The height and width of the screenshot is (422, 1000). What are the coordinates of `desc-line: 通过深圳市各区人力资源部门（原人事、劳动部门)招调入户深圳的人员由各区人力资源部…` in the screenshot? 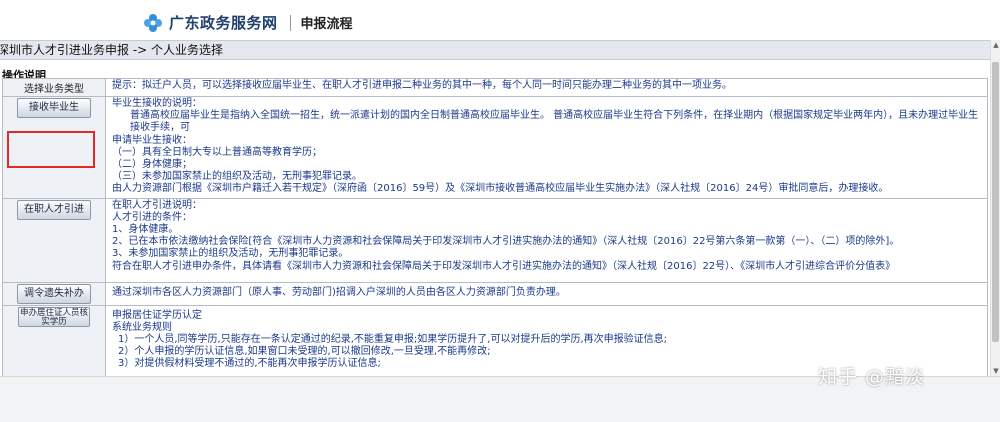 It's located at (339, 293).